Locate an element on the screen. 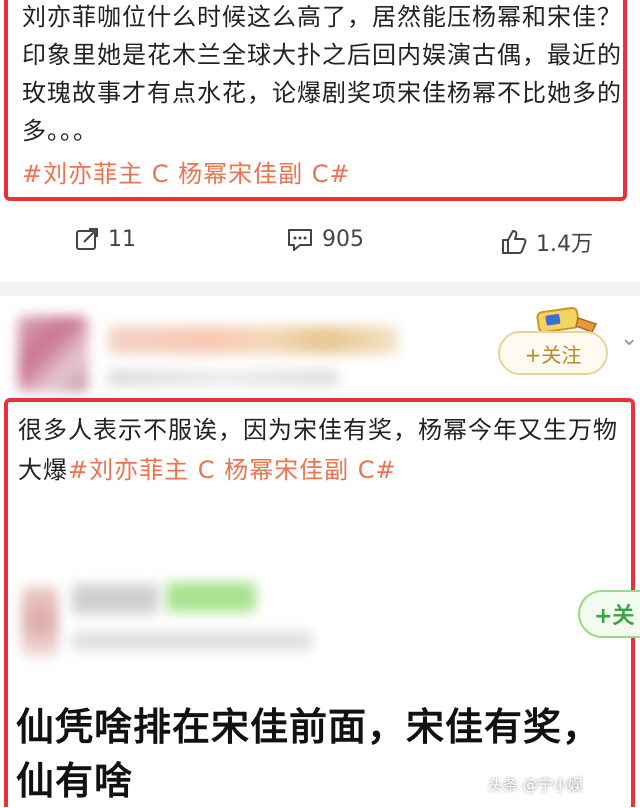  comment-button: 905 is located at coordinates (325, 239).